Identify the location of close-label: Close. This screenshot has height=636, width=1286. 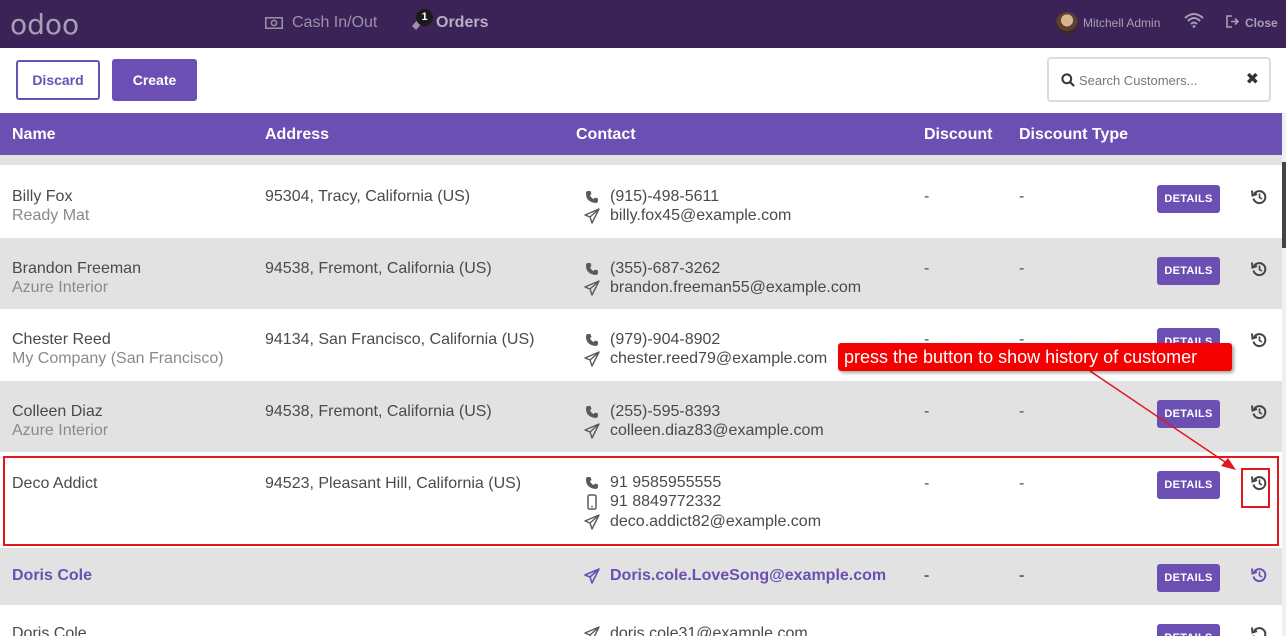
(1261, 23).